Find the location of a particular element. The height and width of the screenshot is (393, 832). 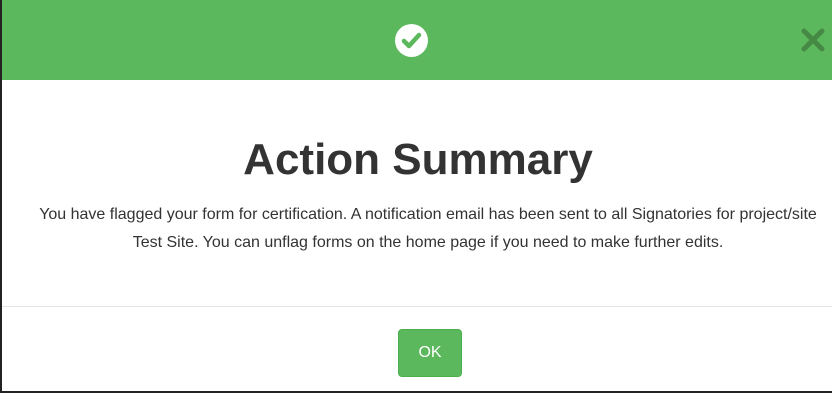

check-circle-icon is located at coordinates (411, 40).